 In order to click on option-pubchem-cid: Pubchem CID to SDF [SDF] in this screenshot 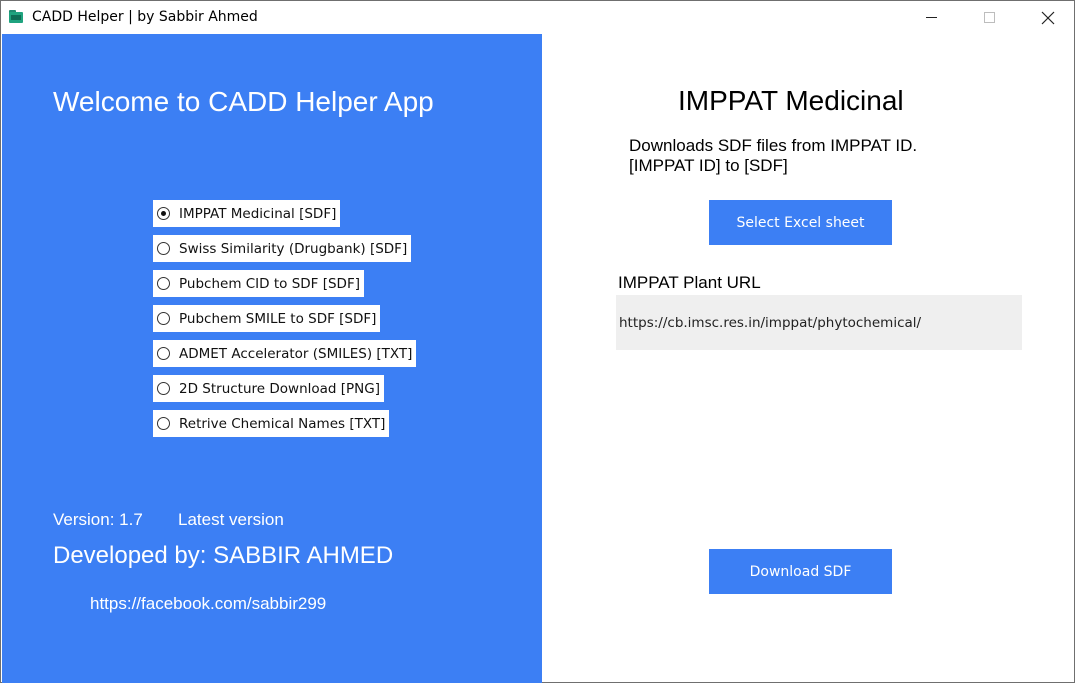, I will do `click(258, 283)`.